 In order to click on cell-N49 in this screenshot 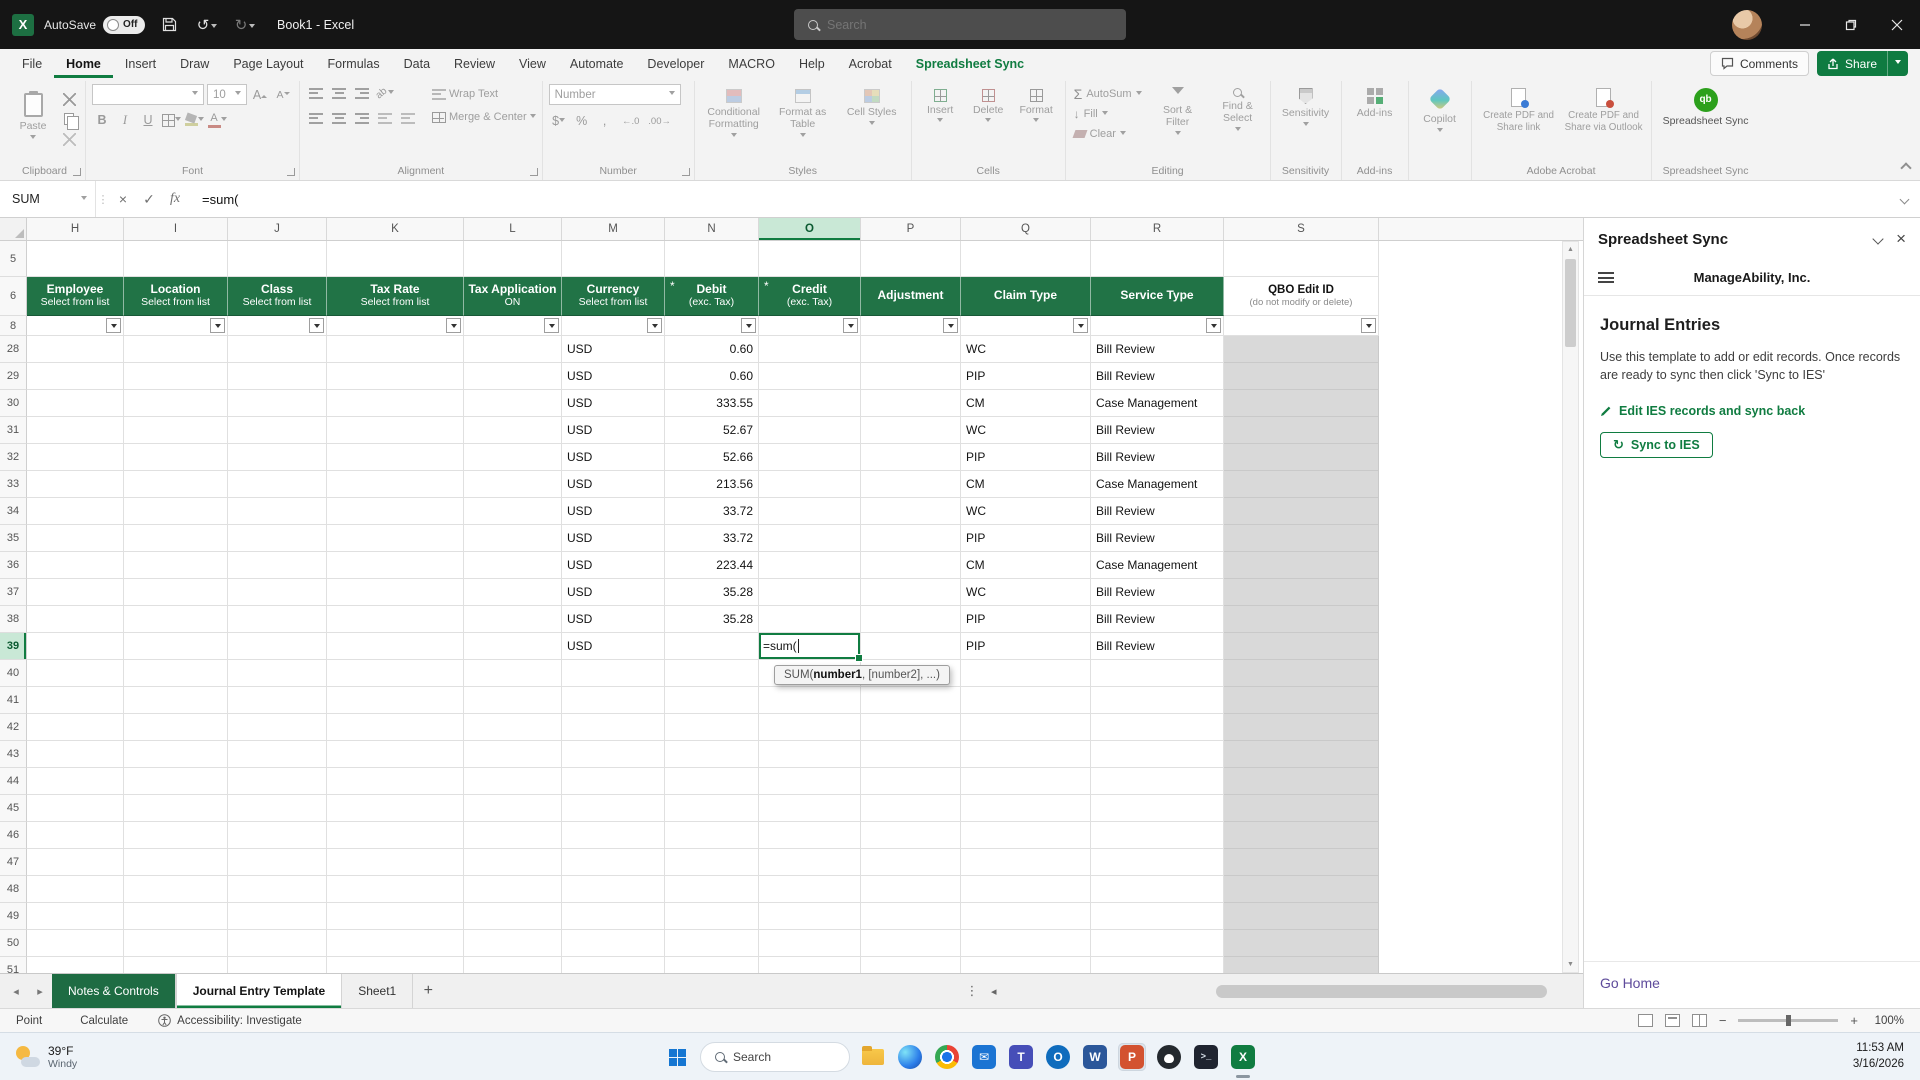, I will do `click(712, 916)`.